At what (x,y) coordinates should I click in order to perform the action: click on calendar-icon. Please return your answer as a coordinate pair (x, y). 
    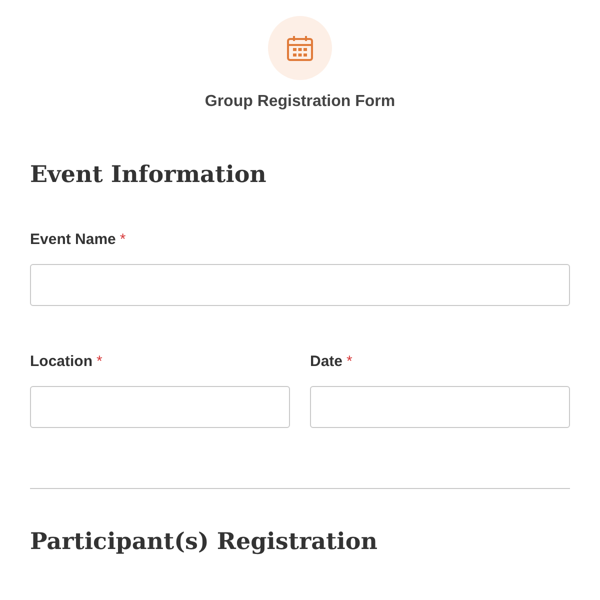
    Looking at the image, I should click on (300, 48).